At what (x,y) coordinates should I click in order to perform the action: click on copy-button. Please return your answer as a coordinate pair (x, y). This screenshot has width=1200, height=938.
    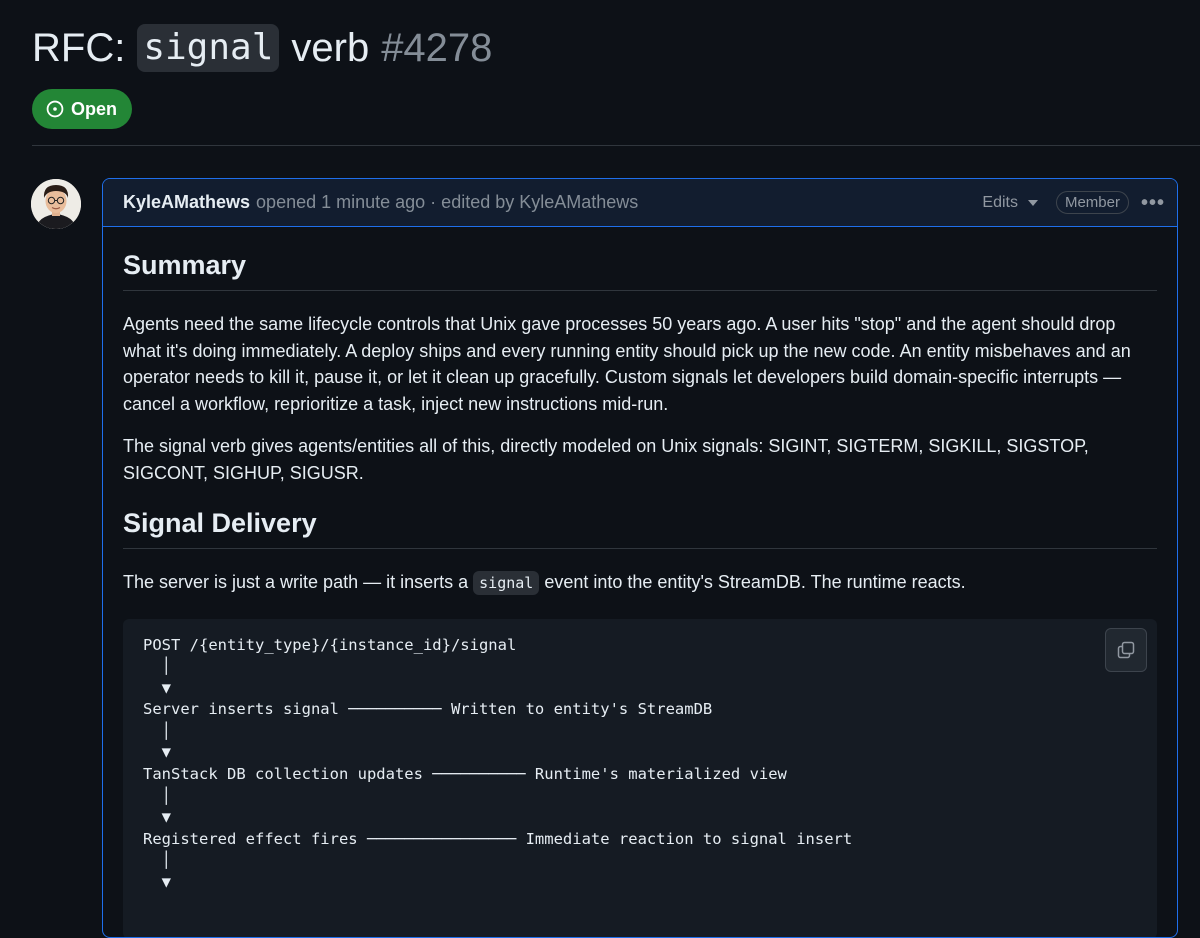
    Looking at the image, I should click on (1126, 650).